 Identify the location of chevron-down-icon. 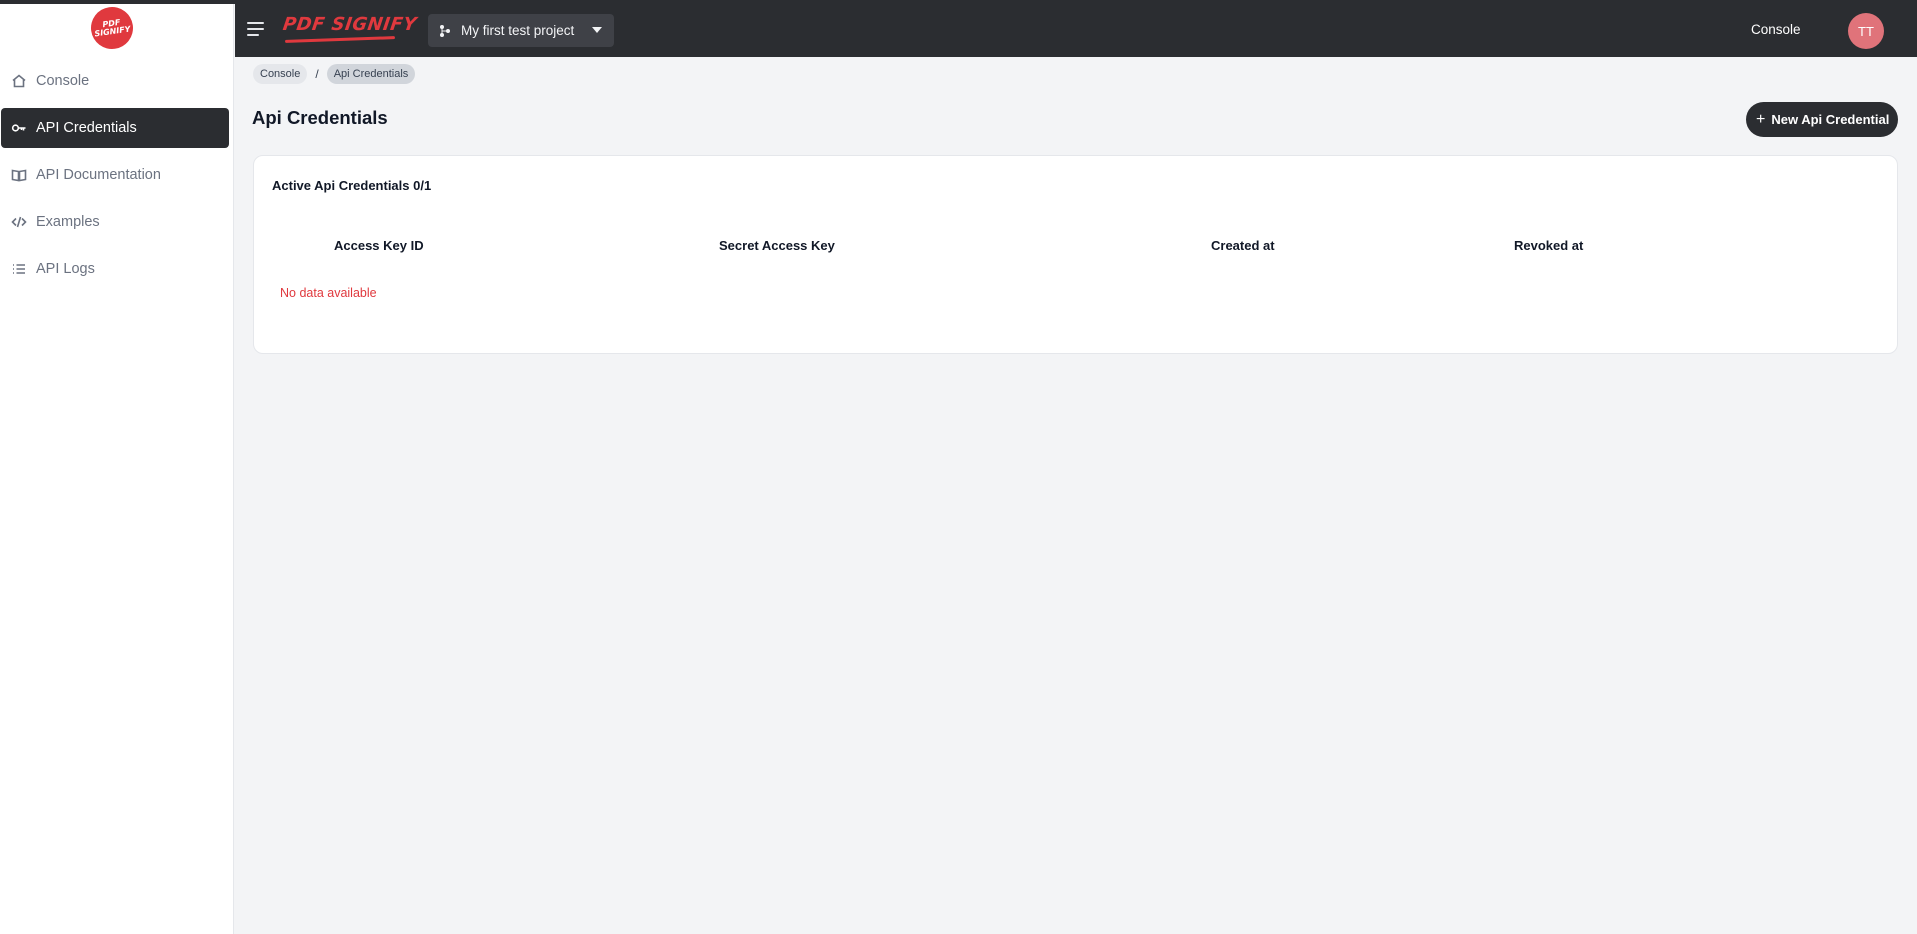
(597, 30).